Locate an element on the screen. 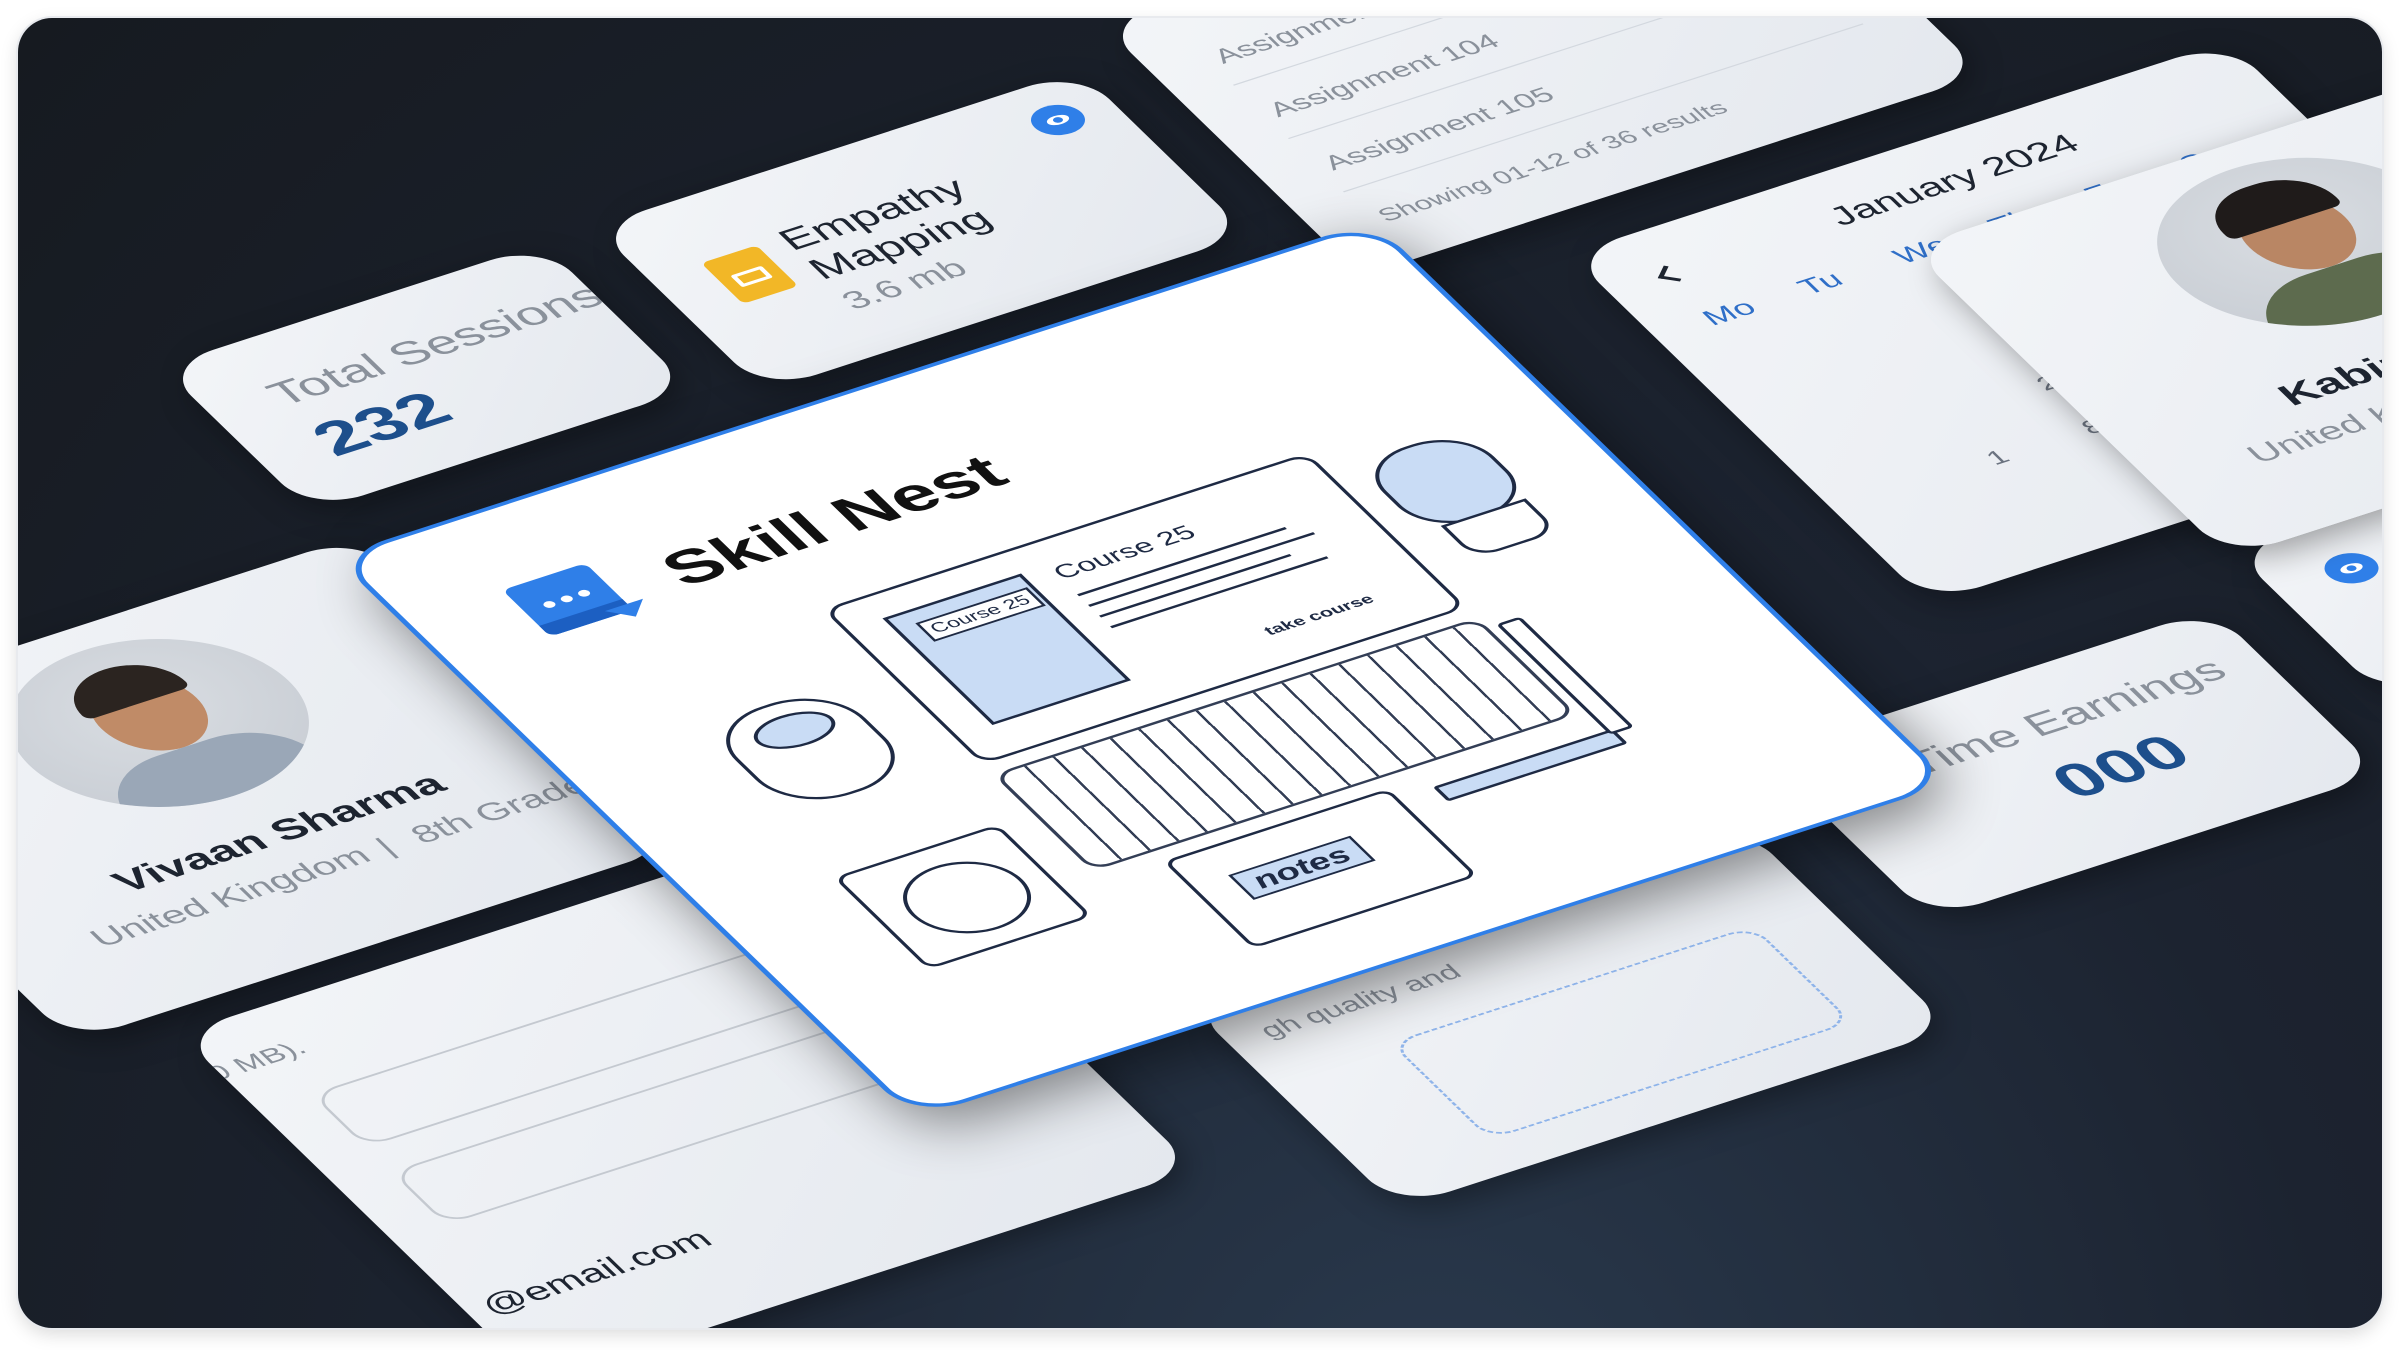  weekday-header: Tu is located at coordinates (1820, 283).